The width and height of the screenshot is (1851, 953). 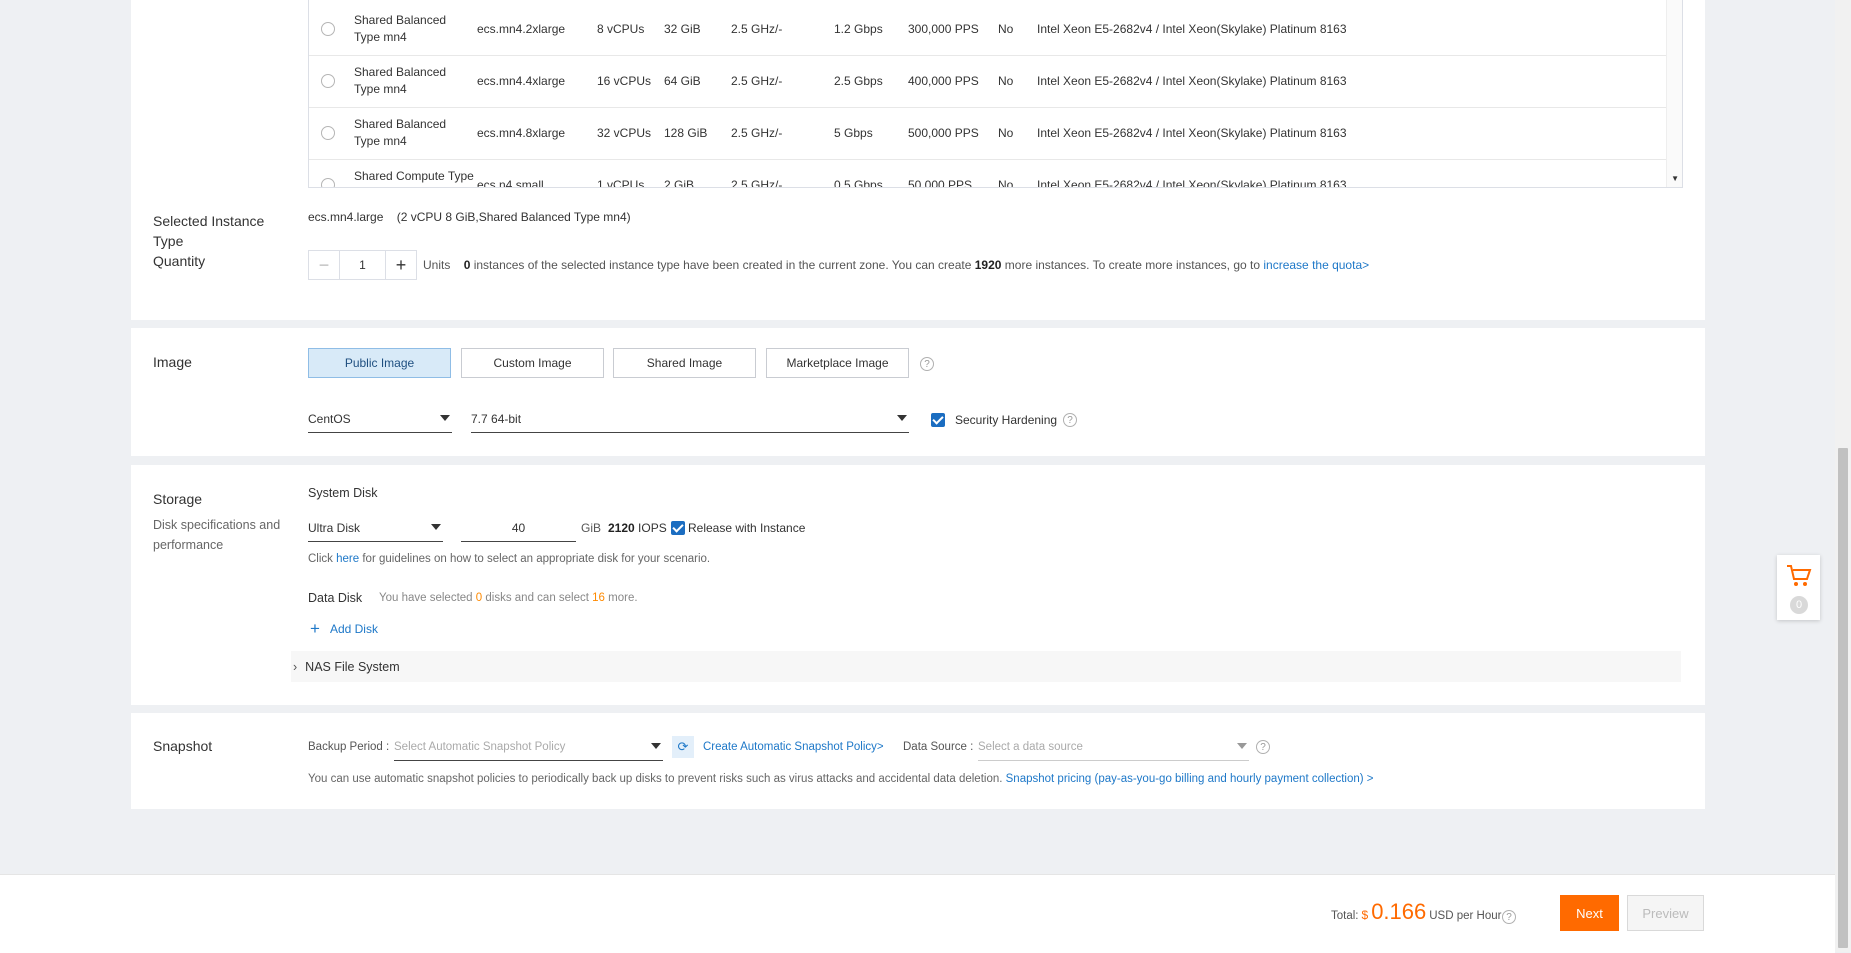 I want to click on snapshot-policy-placeholder: Select Automatic Snapshot Policy, so click(x=480, y=747).